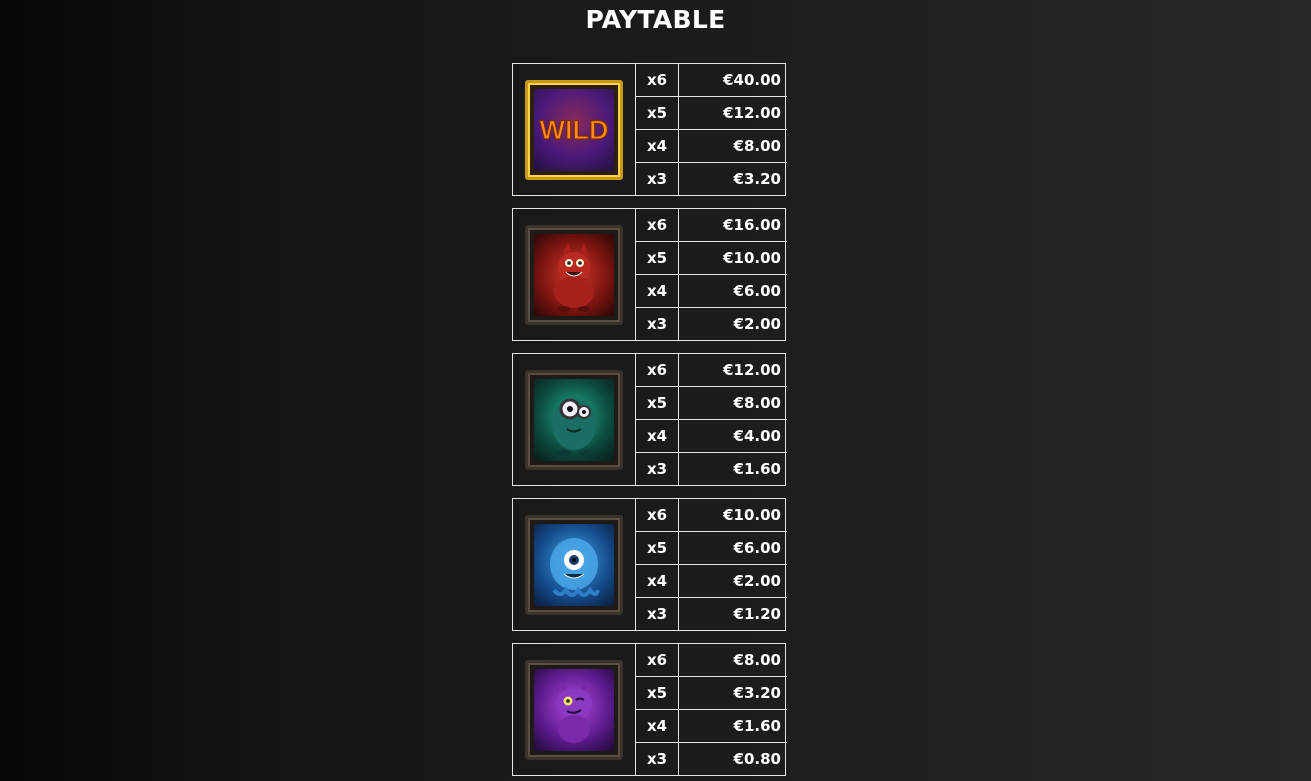 Image resolution: width=1311 pixels, height=781 pixels. I want to click on symbol-cell: WILD, so click(574, 129).